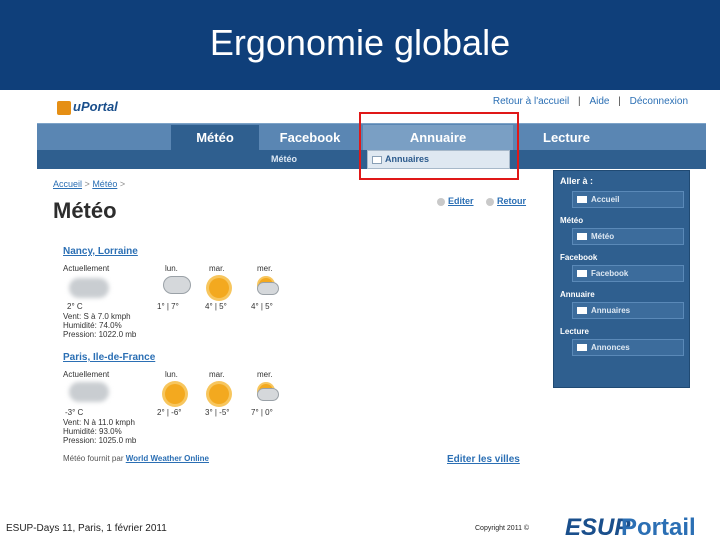 The image size is (720, 540). What do you see at coordinates (167, 458) in the screenshot?
I see `provider-link: World Weather Online` at bounding box center [167, 458].